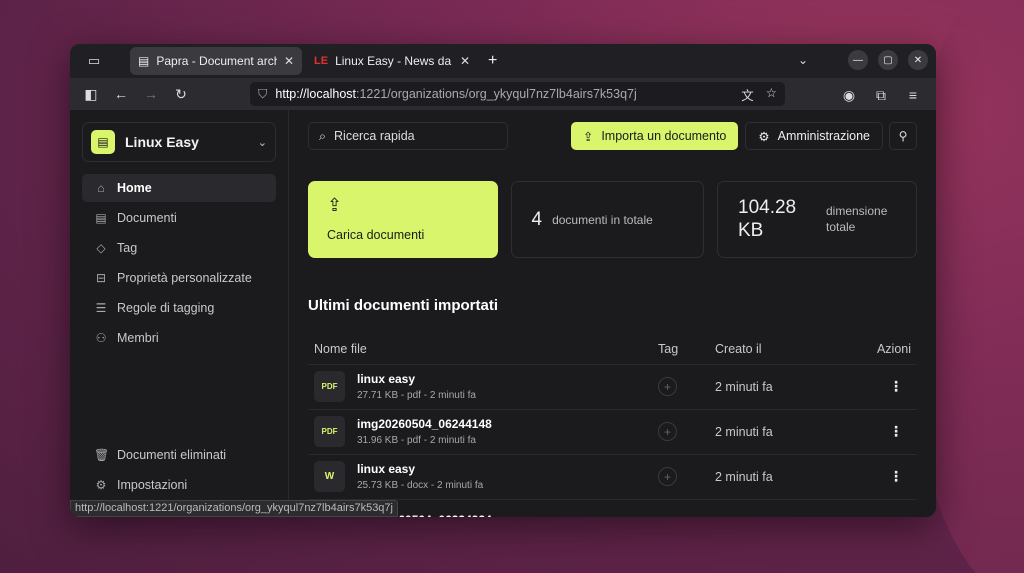  What do you see at coordinates (483, 349) in the screenshot?
I see `column-header-filename: Nome file` at bounding box center [483, 349].